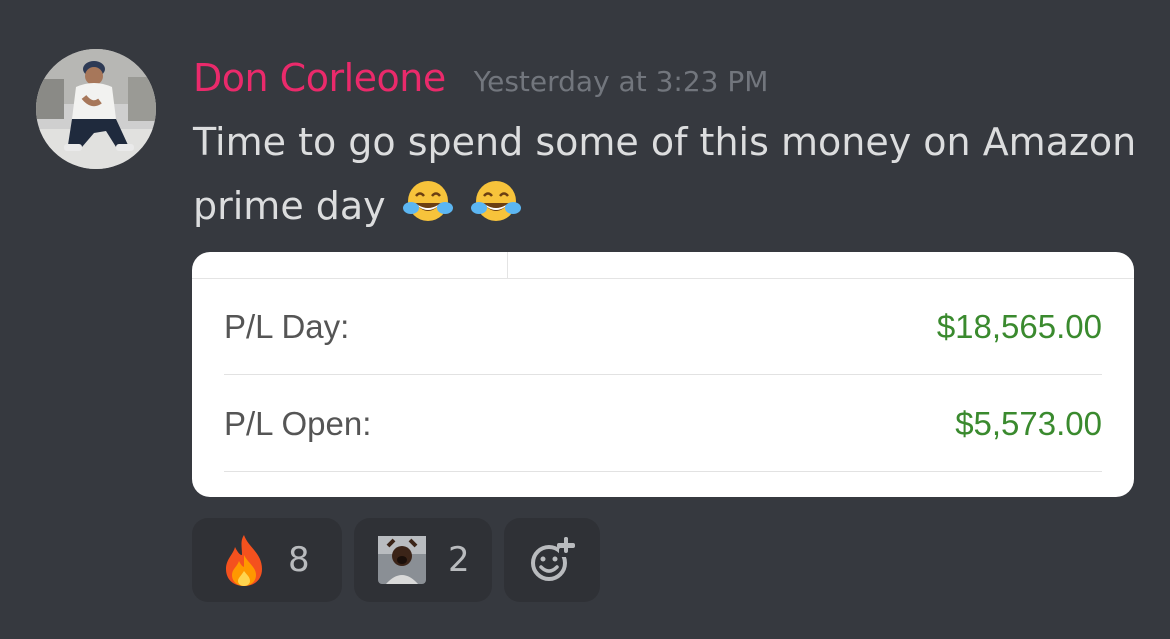 Image resolution: width=1170 pixels, height=639 pixels. What do you see at coordinates (298, 423) in the screenshot?
I see `pl-open-label: P/L Open:` at bounding box center [298, 423].